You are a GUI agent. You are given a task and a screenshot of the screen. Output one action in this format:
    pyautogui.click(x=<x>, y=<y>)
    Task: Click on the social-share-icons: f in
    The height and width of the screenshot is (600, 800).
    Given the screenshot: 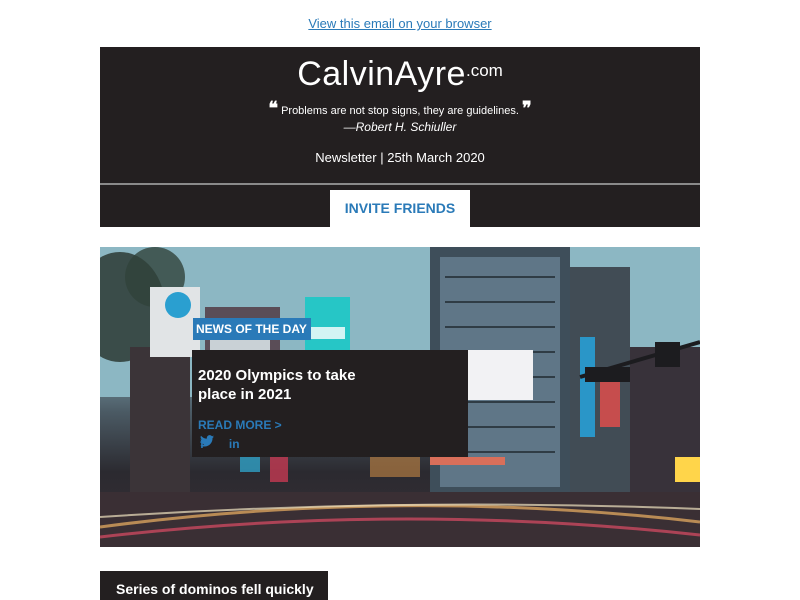 What is the action you would take?
    pyautogui.click(x=224, y=443)
    